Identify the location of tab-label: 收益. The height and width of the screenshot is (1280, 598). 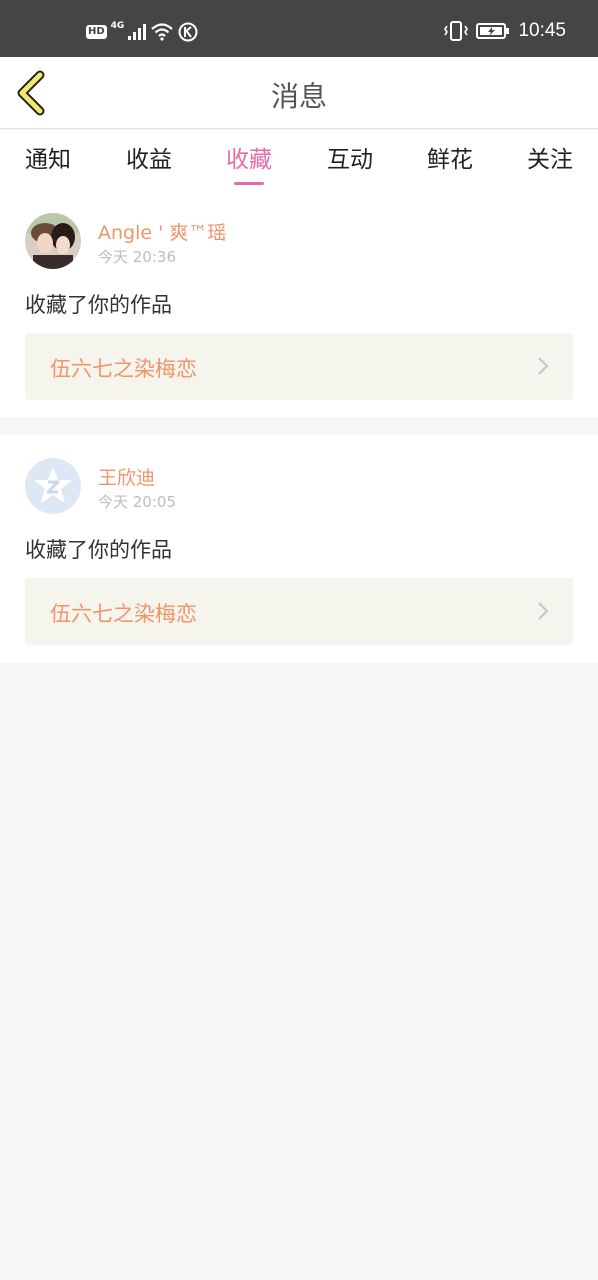
(149, 160).